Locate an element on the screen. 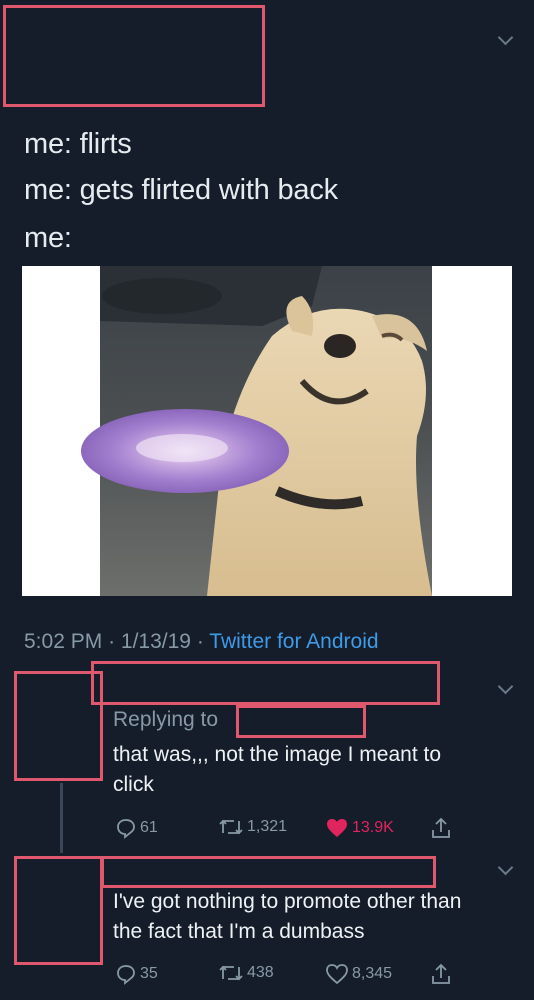 Image resolution: width=534 pixels, height=1000 pixels. tweet-meta: 5:02 PM · 1/13/19 · Twitter for Android is located at coordinates (201, 642).